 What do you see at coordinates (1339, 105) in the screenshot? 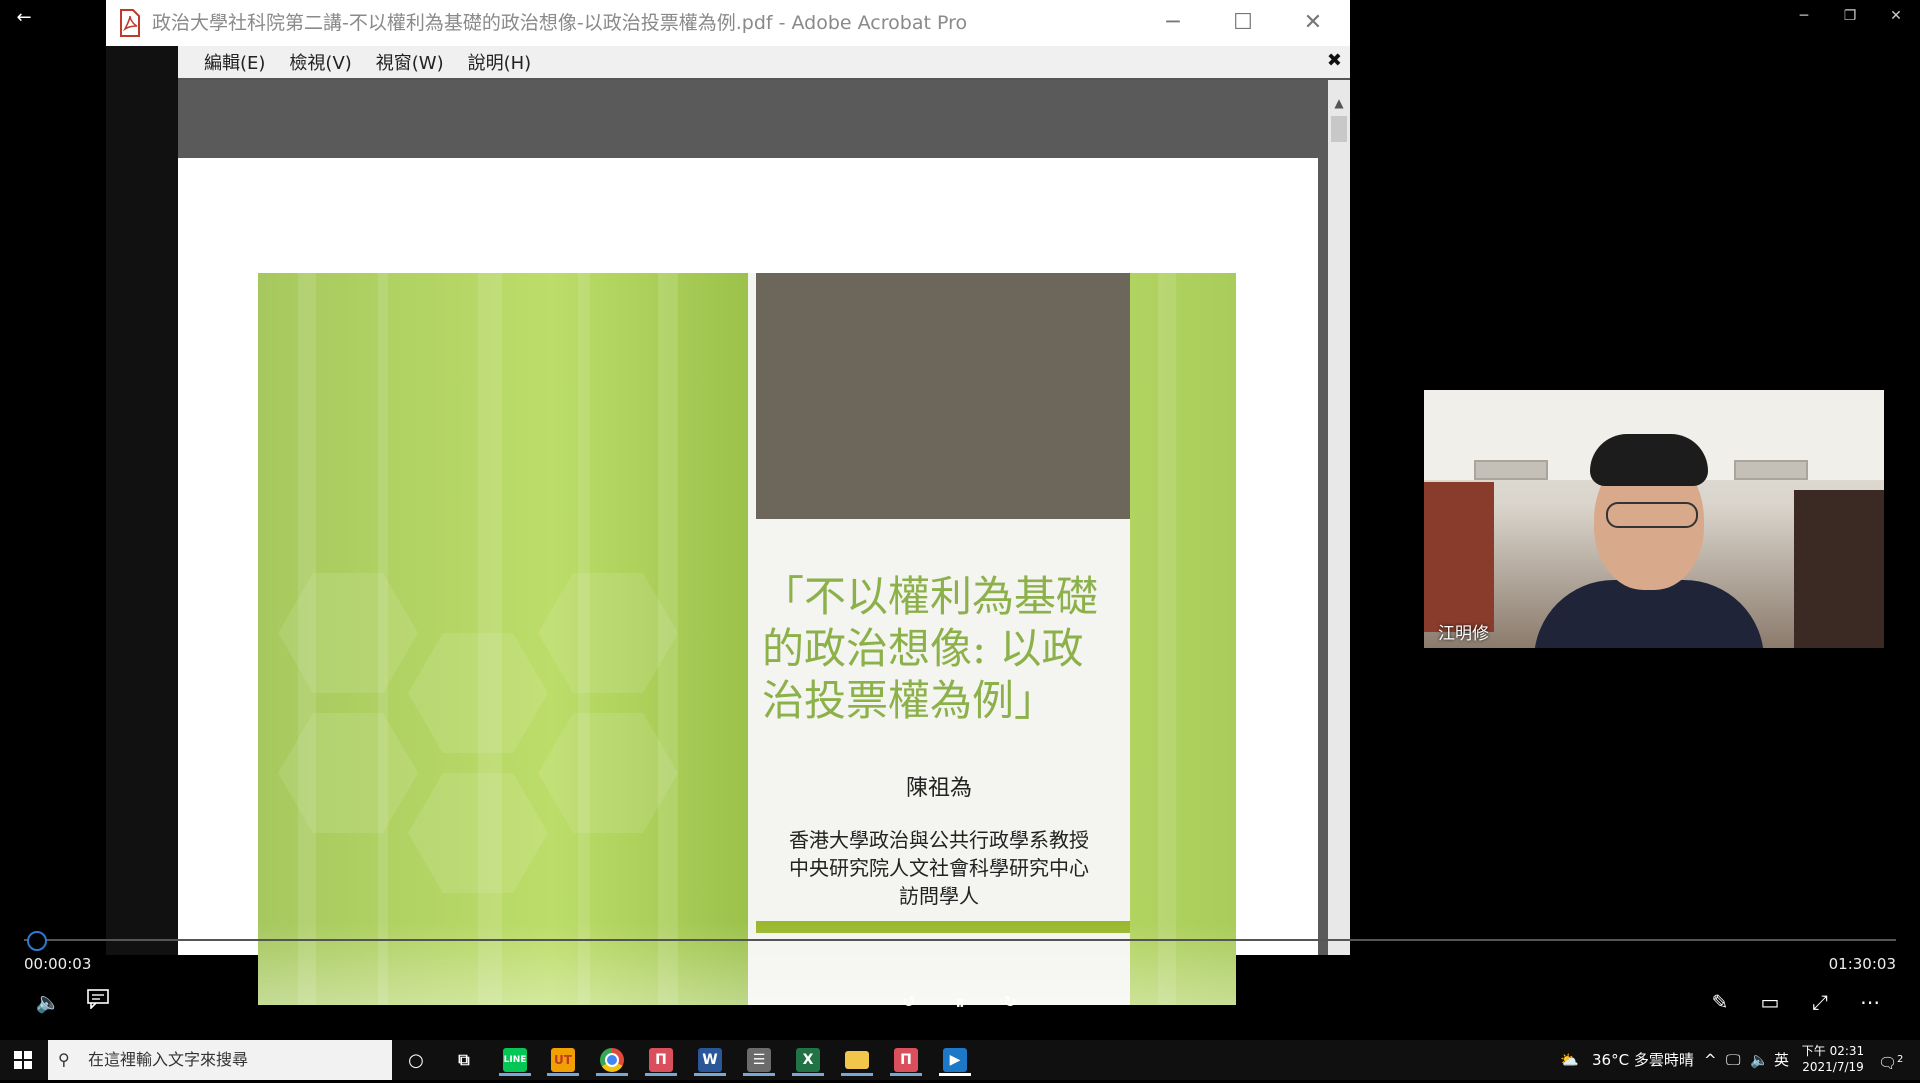
I see `scroll-up-icon: ▲` at bounding box center [1339, 105].